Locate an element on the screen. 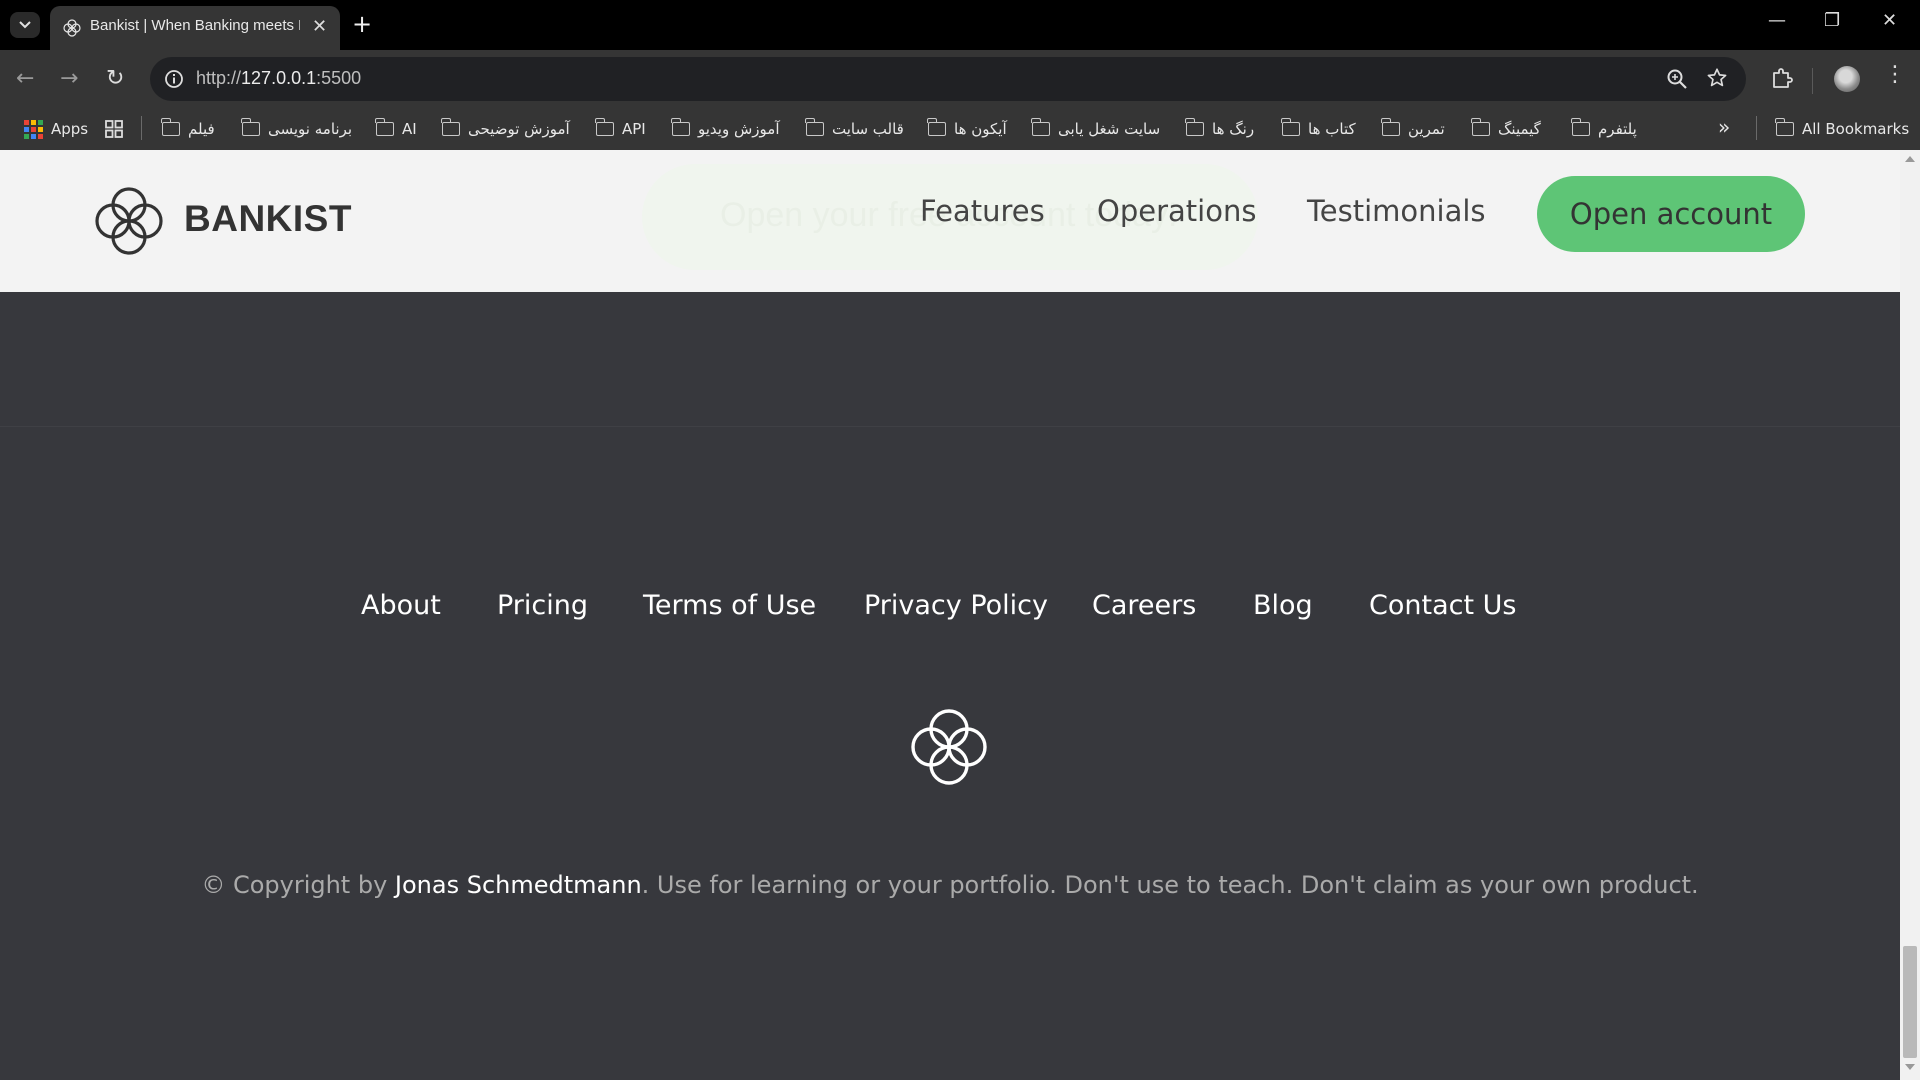 The height and width of the screenshot is (1080, 1920). nav-link-operations: Operations is located at coordinates (1176, 211).